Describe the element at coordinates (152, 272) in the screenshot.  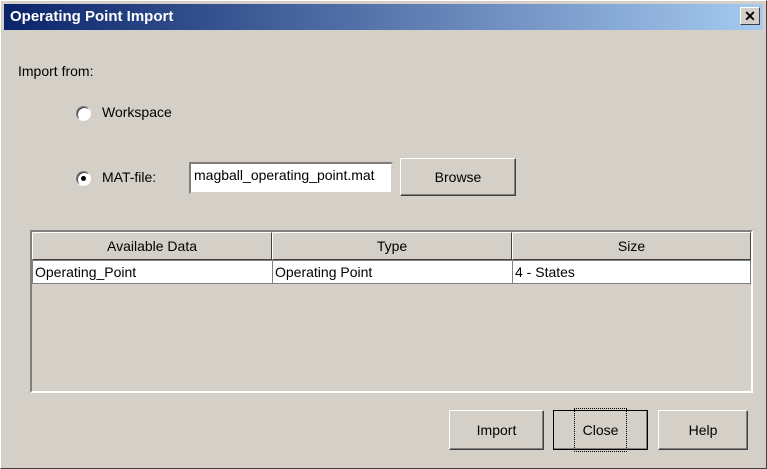
I see `cell-available-data: Operating_Point` at that location.